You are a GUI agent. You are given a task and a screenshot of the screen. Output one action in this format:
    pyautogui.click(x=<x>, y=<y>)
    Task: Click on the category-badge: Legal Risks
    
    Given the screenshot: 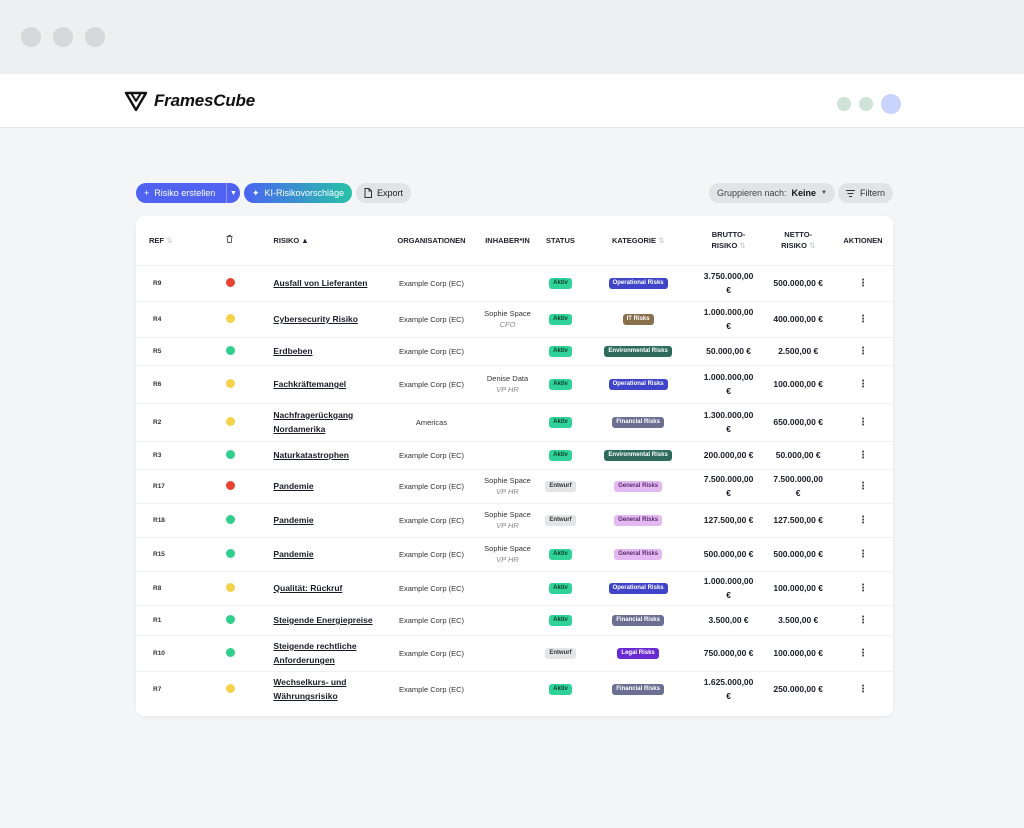 What is the action you would take?
    pyautogui.click(x=638, y=653)
    